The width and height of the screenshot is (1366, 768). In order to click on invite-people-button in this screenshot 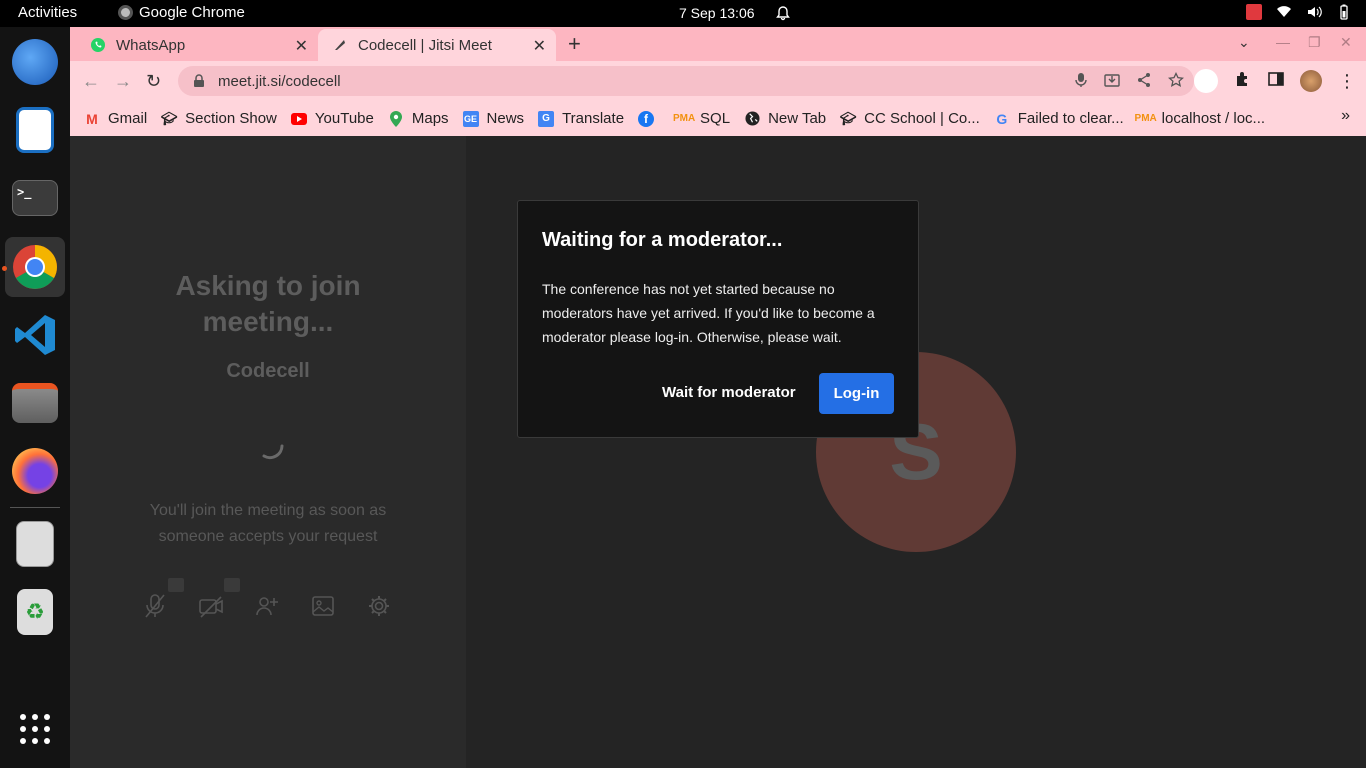, I will do `click(267, 606)`.